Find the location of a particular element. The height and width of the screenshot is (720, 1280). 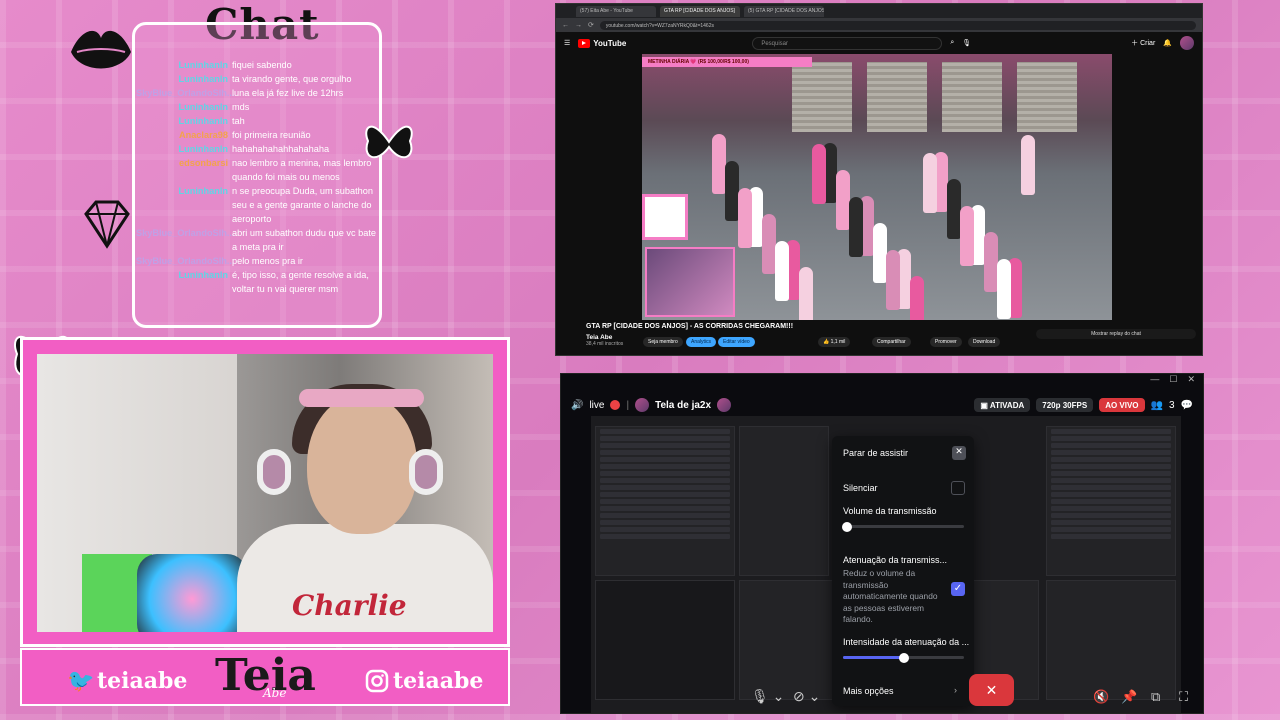

back-icon: ← is located at coordinates (565, 25).